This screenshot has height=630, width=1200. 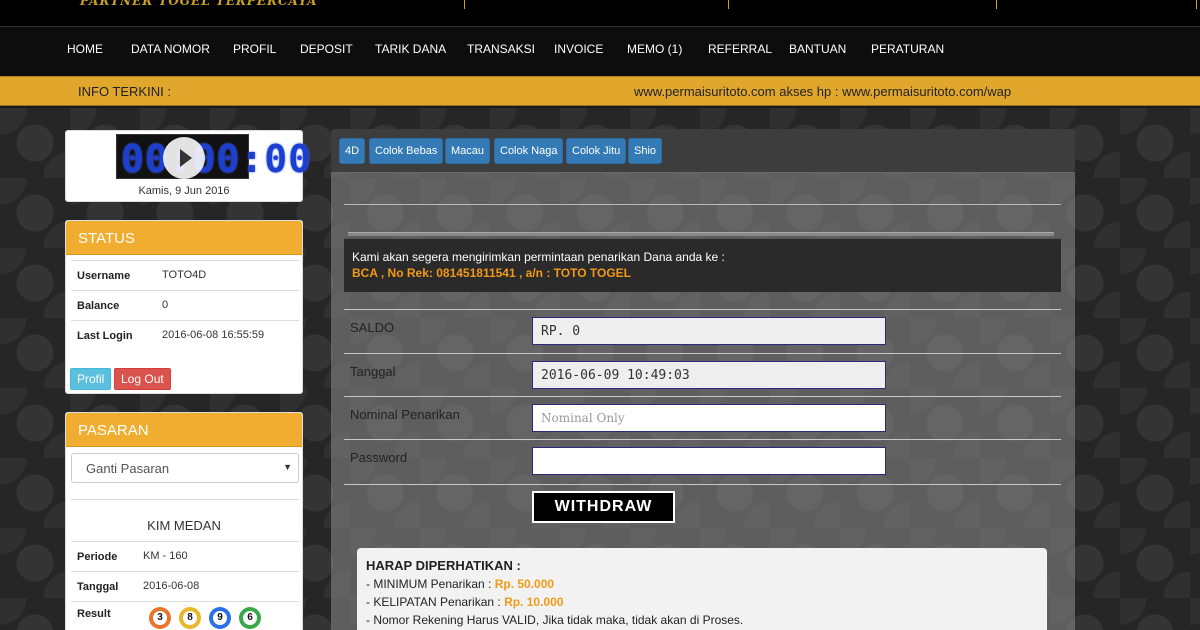 I want to click on saldo-field: RP. 0, so click(x=709, y=331).